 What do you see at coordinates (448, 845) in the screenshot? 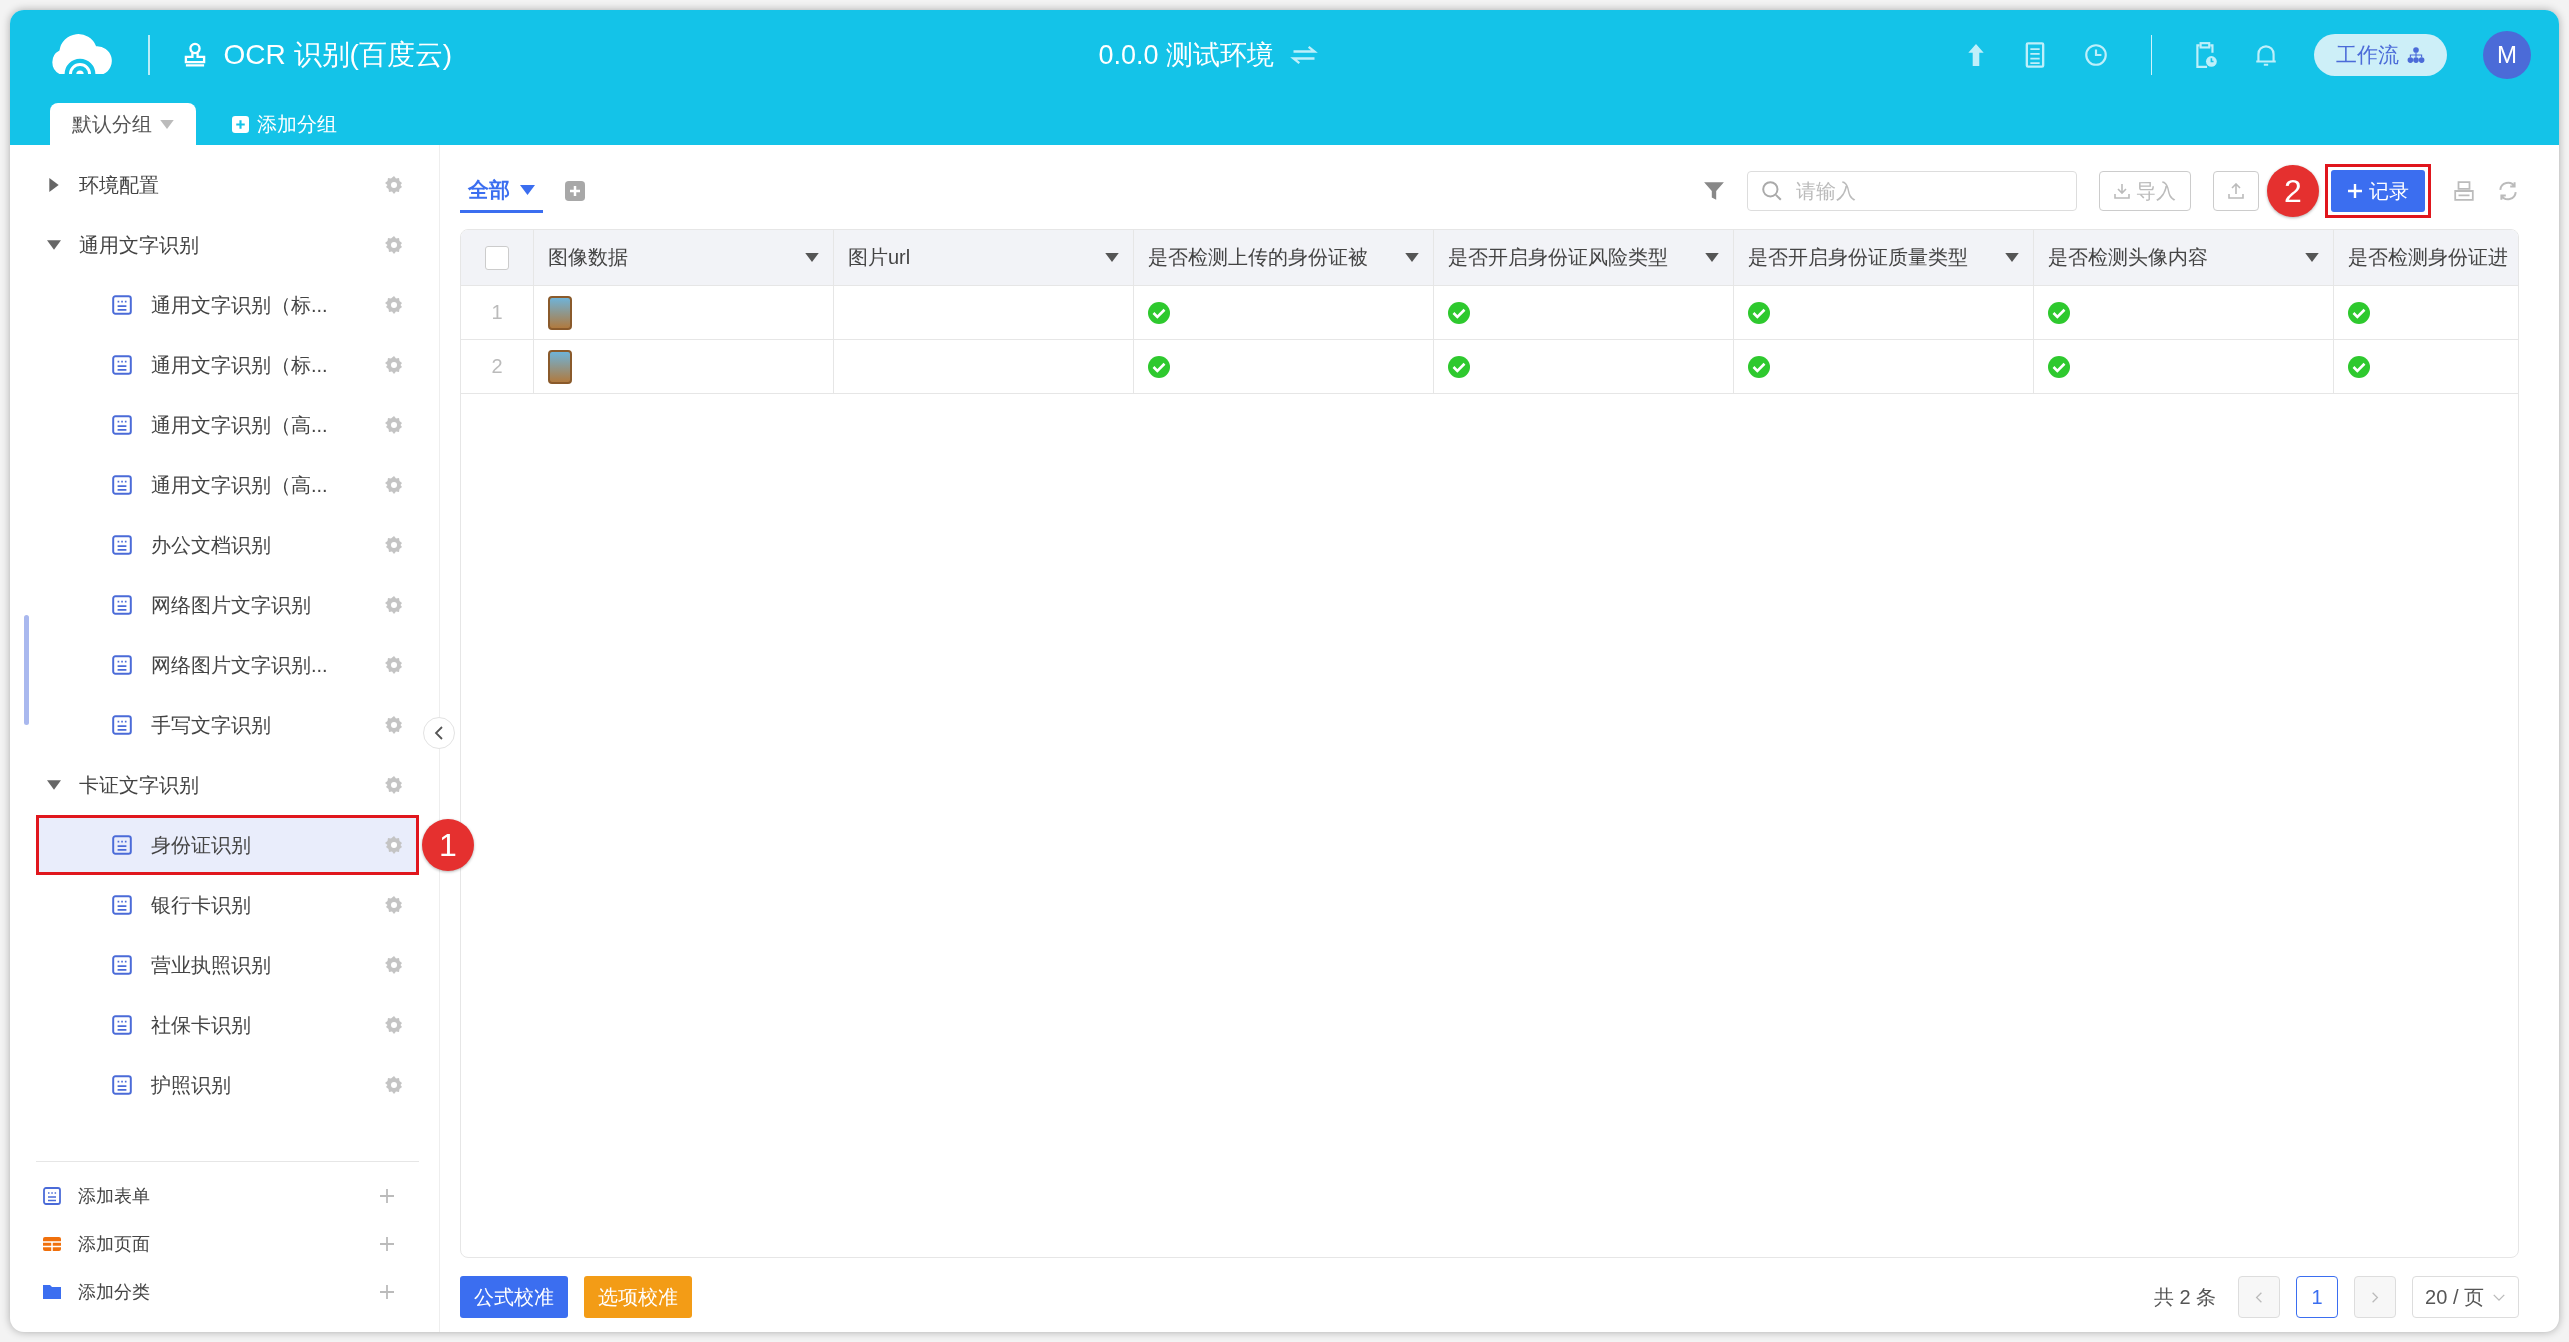
I see `annotation-badge: 1` at bounding box center [448, 845].